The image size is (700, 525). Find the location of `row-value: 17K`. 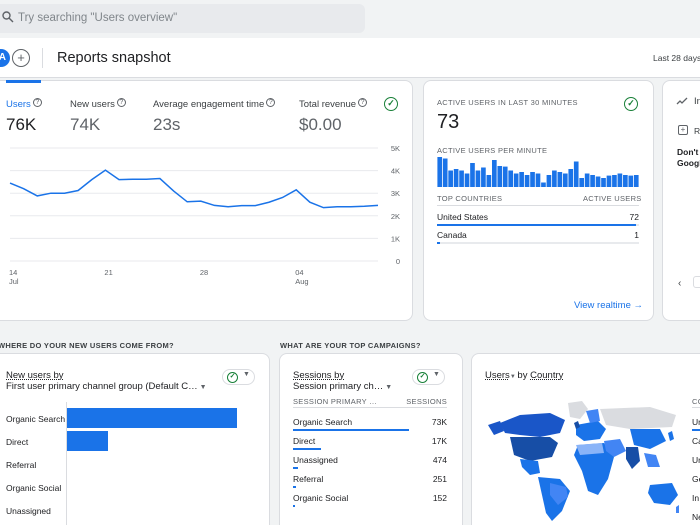

row-value: 17K is located at coordinates (439, 441).